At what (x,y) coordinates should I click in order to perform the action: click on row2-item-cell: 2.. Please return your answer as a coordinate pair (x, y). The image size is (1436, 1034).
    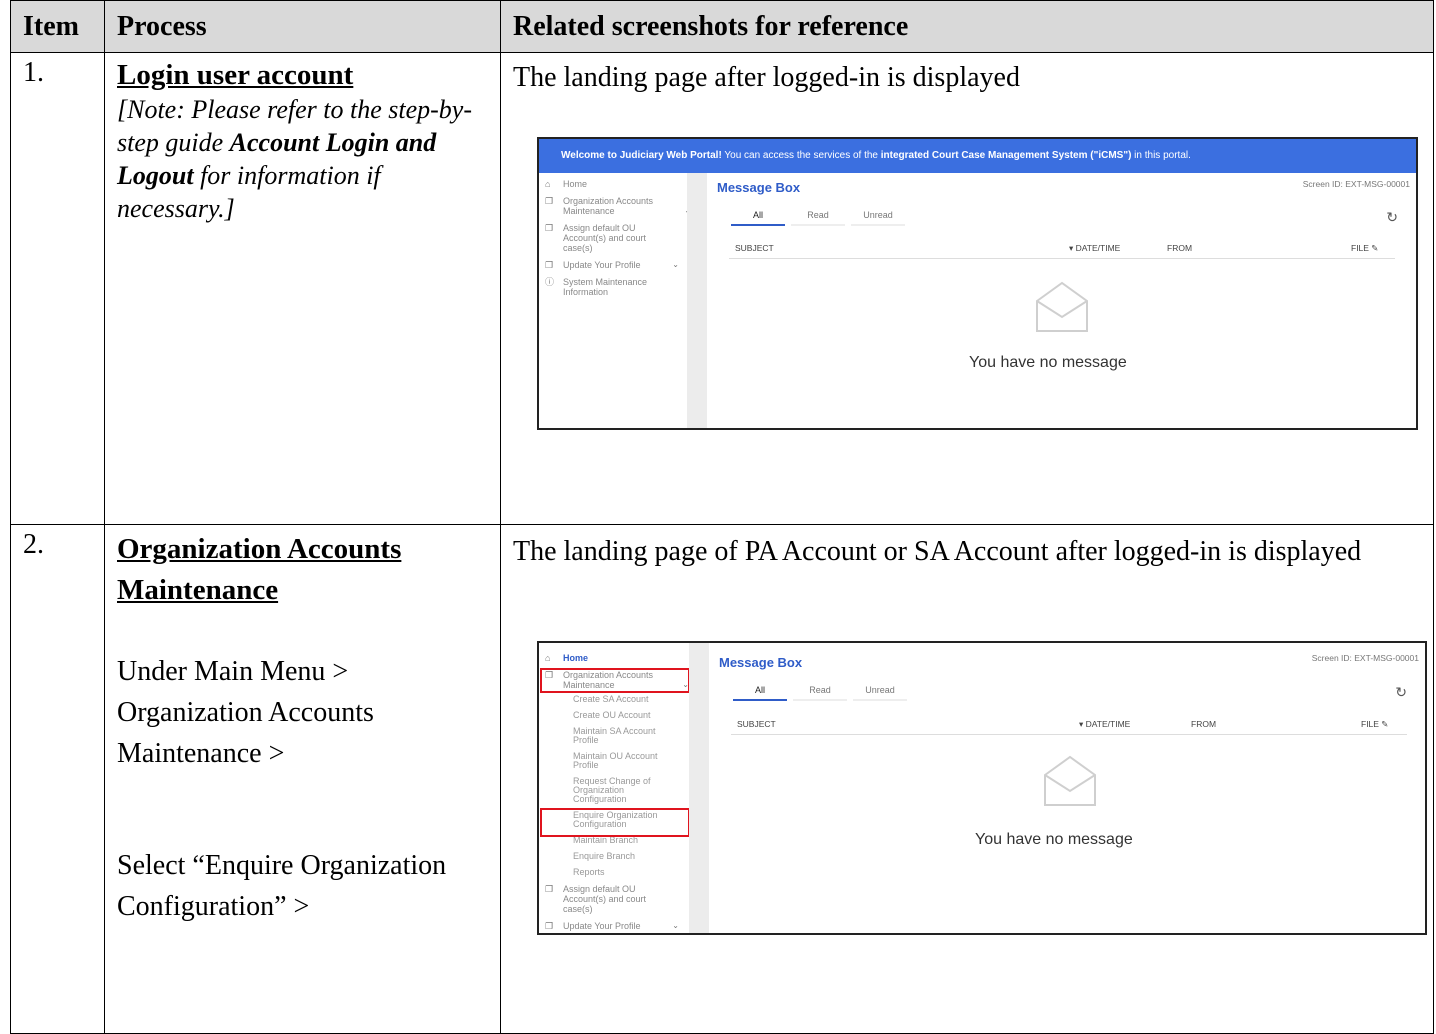
    Looking at the image, I should click on (57, 779).